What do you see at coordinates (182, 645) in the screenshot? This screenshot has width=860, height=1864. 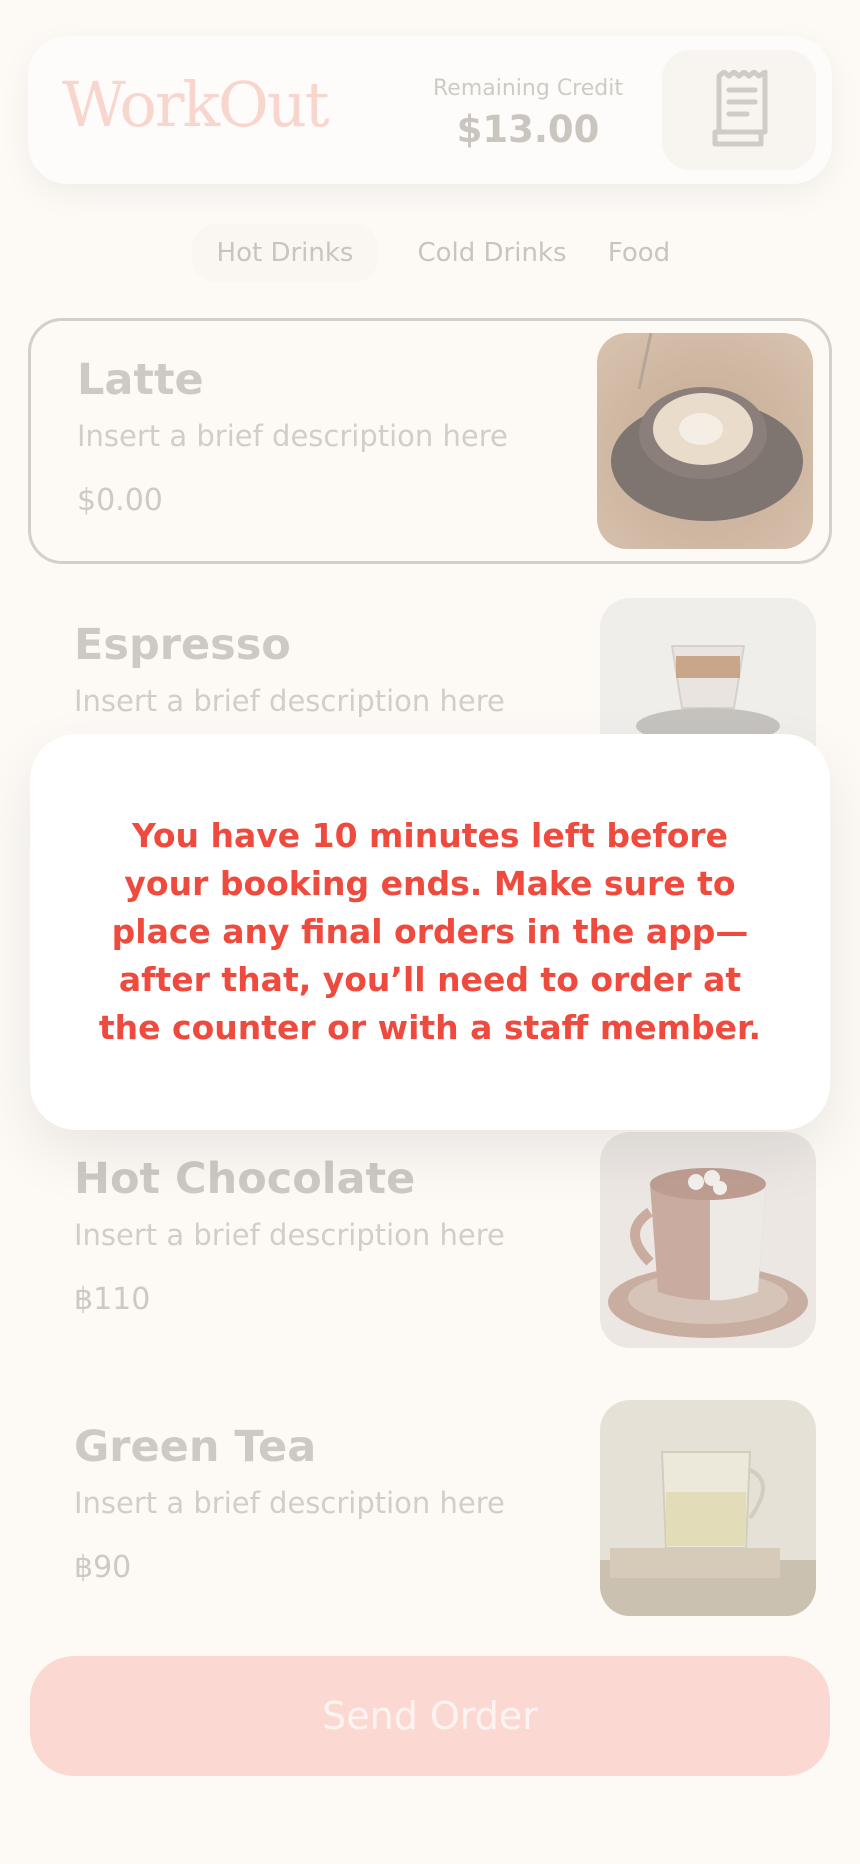 I see `item-name: Espresso` at bounding box center [182, 645].